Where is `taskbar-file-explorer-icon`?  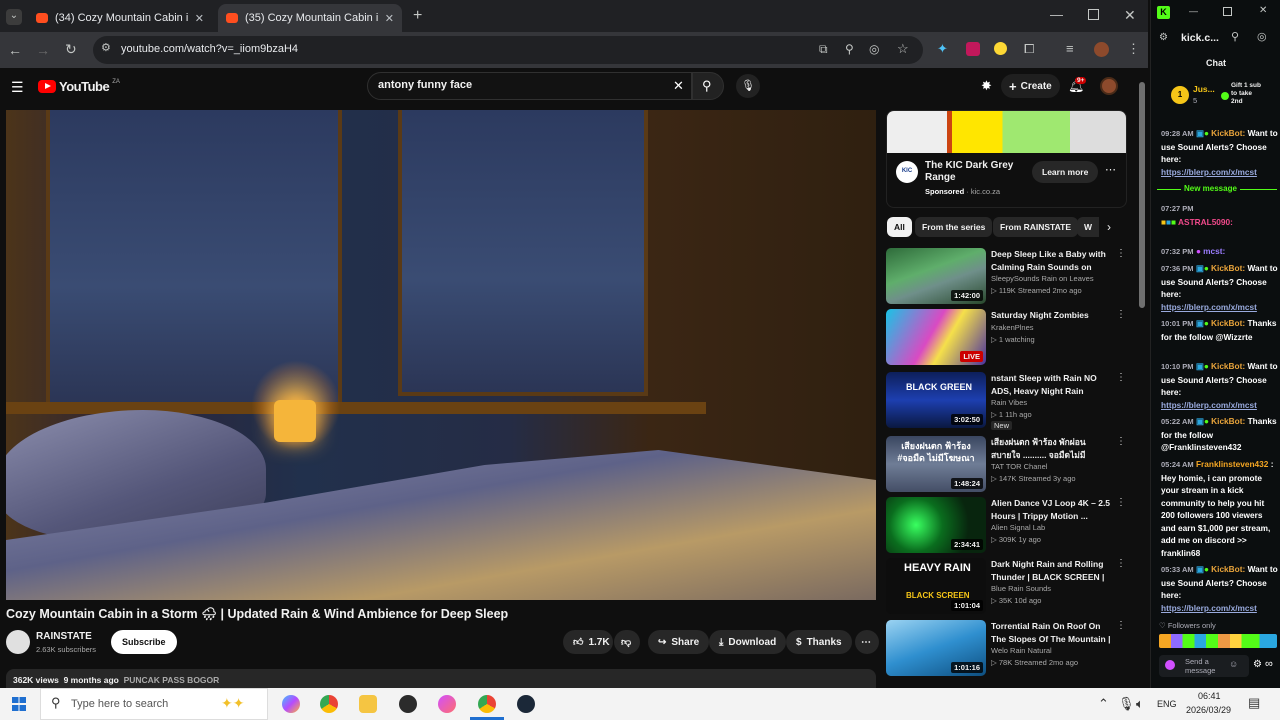
taskbar-file-explorer-icon is located at coordinates (368, 704).